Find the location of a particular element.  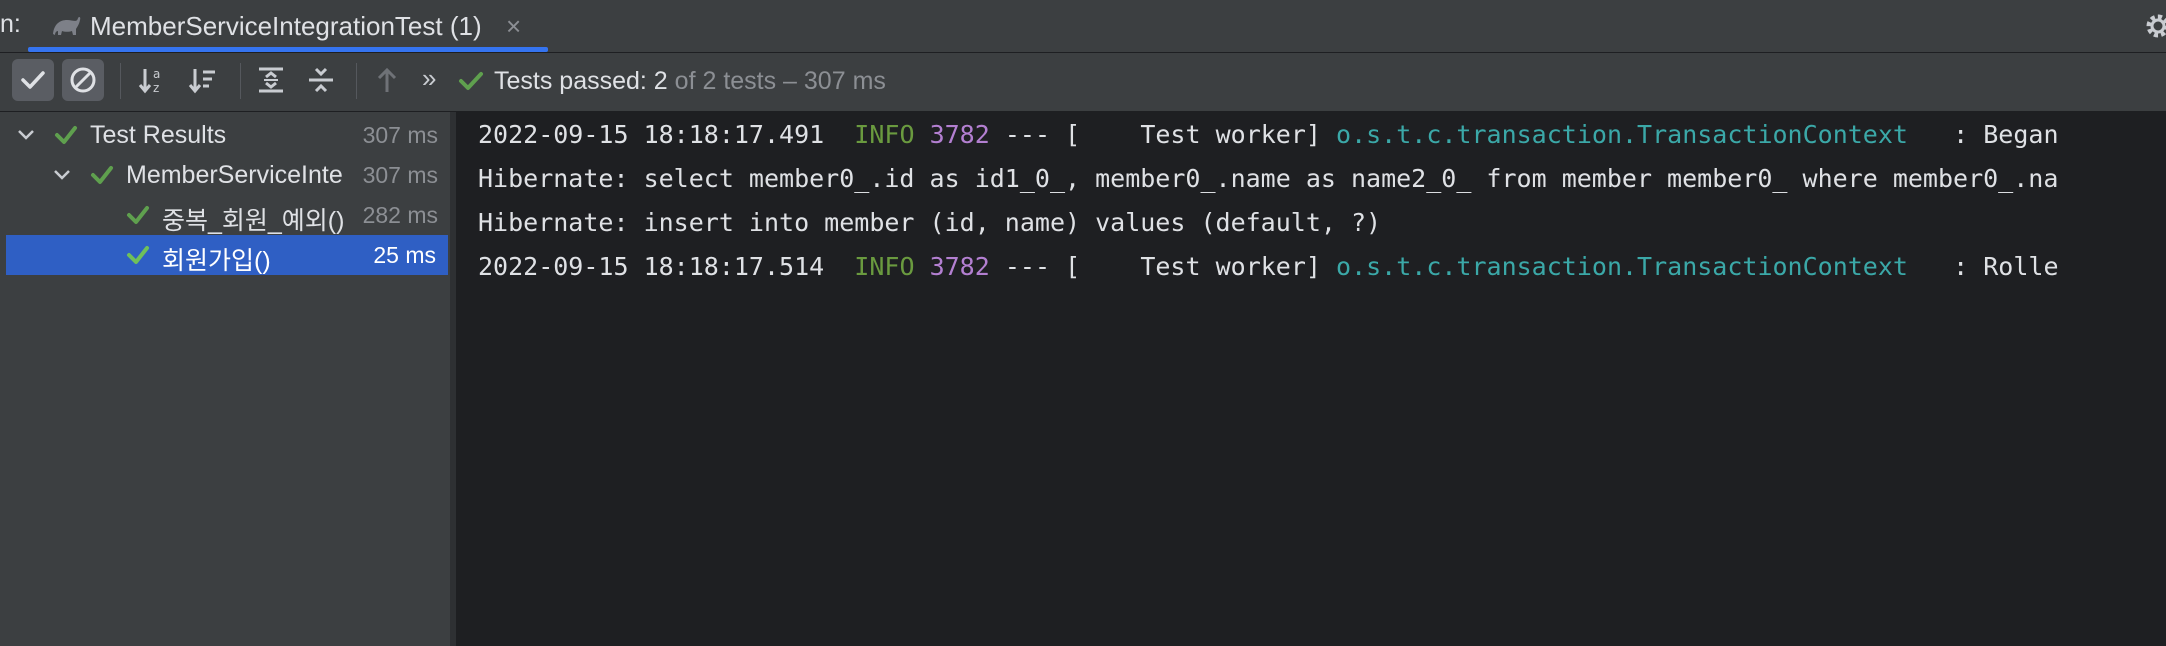

expand-all-button is located at coordinates (271, 80).